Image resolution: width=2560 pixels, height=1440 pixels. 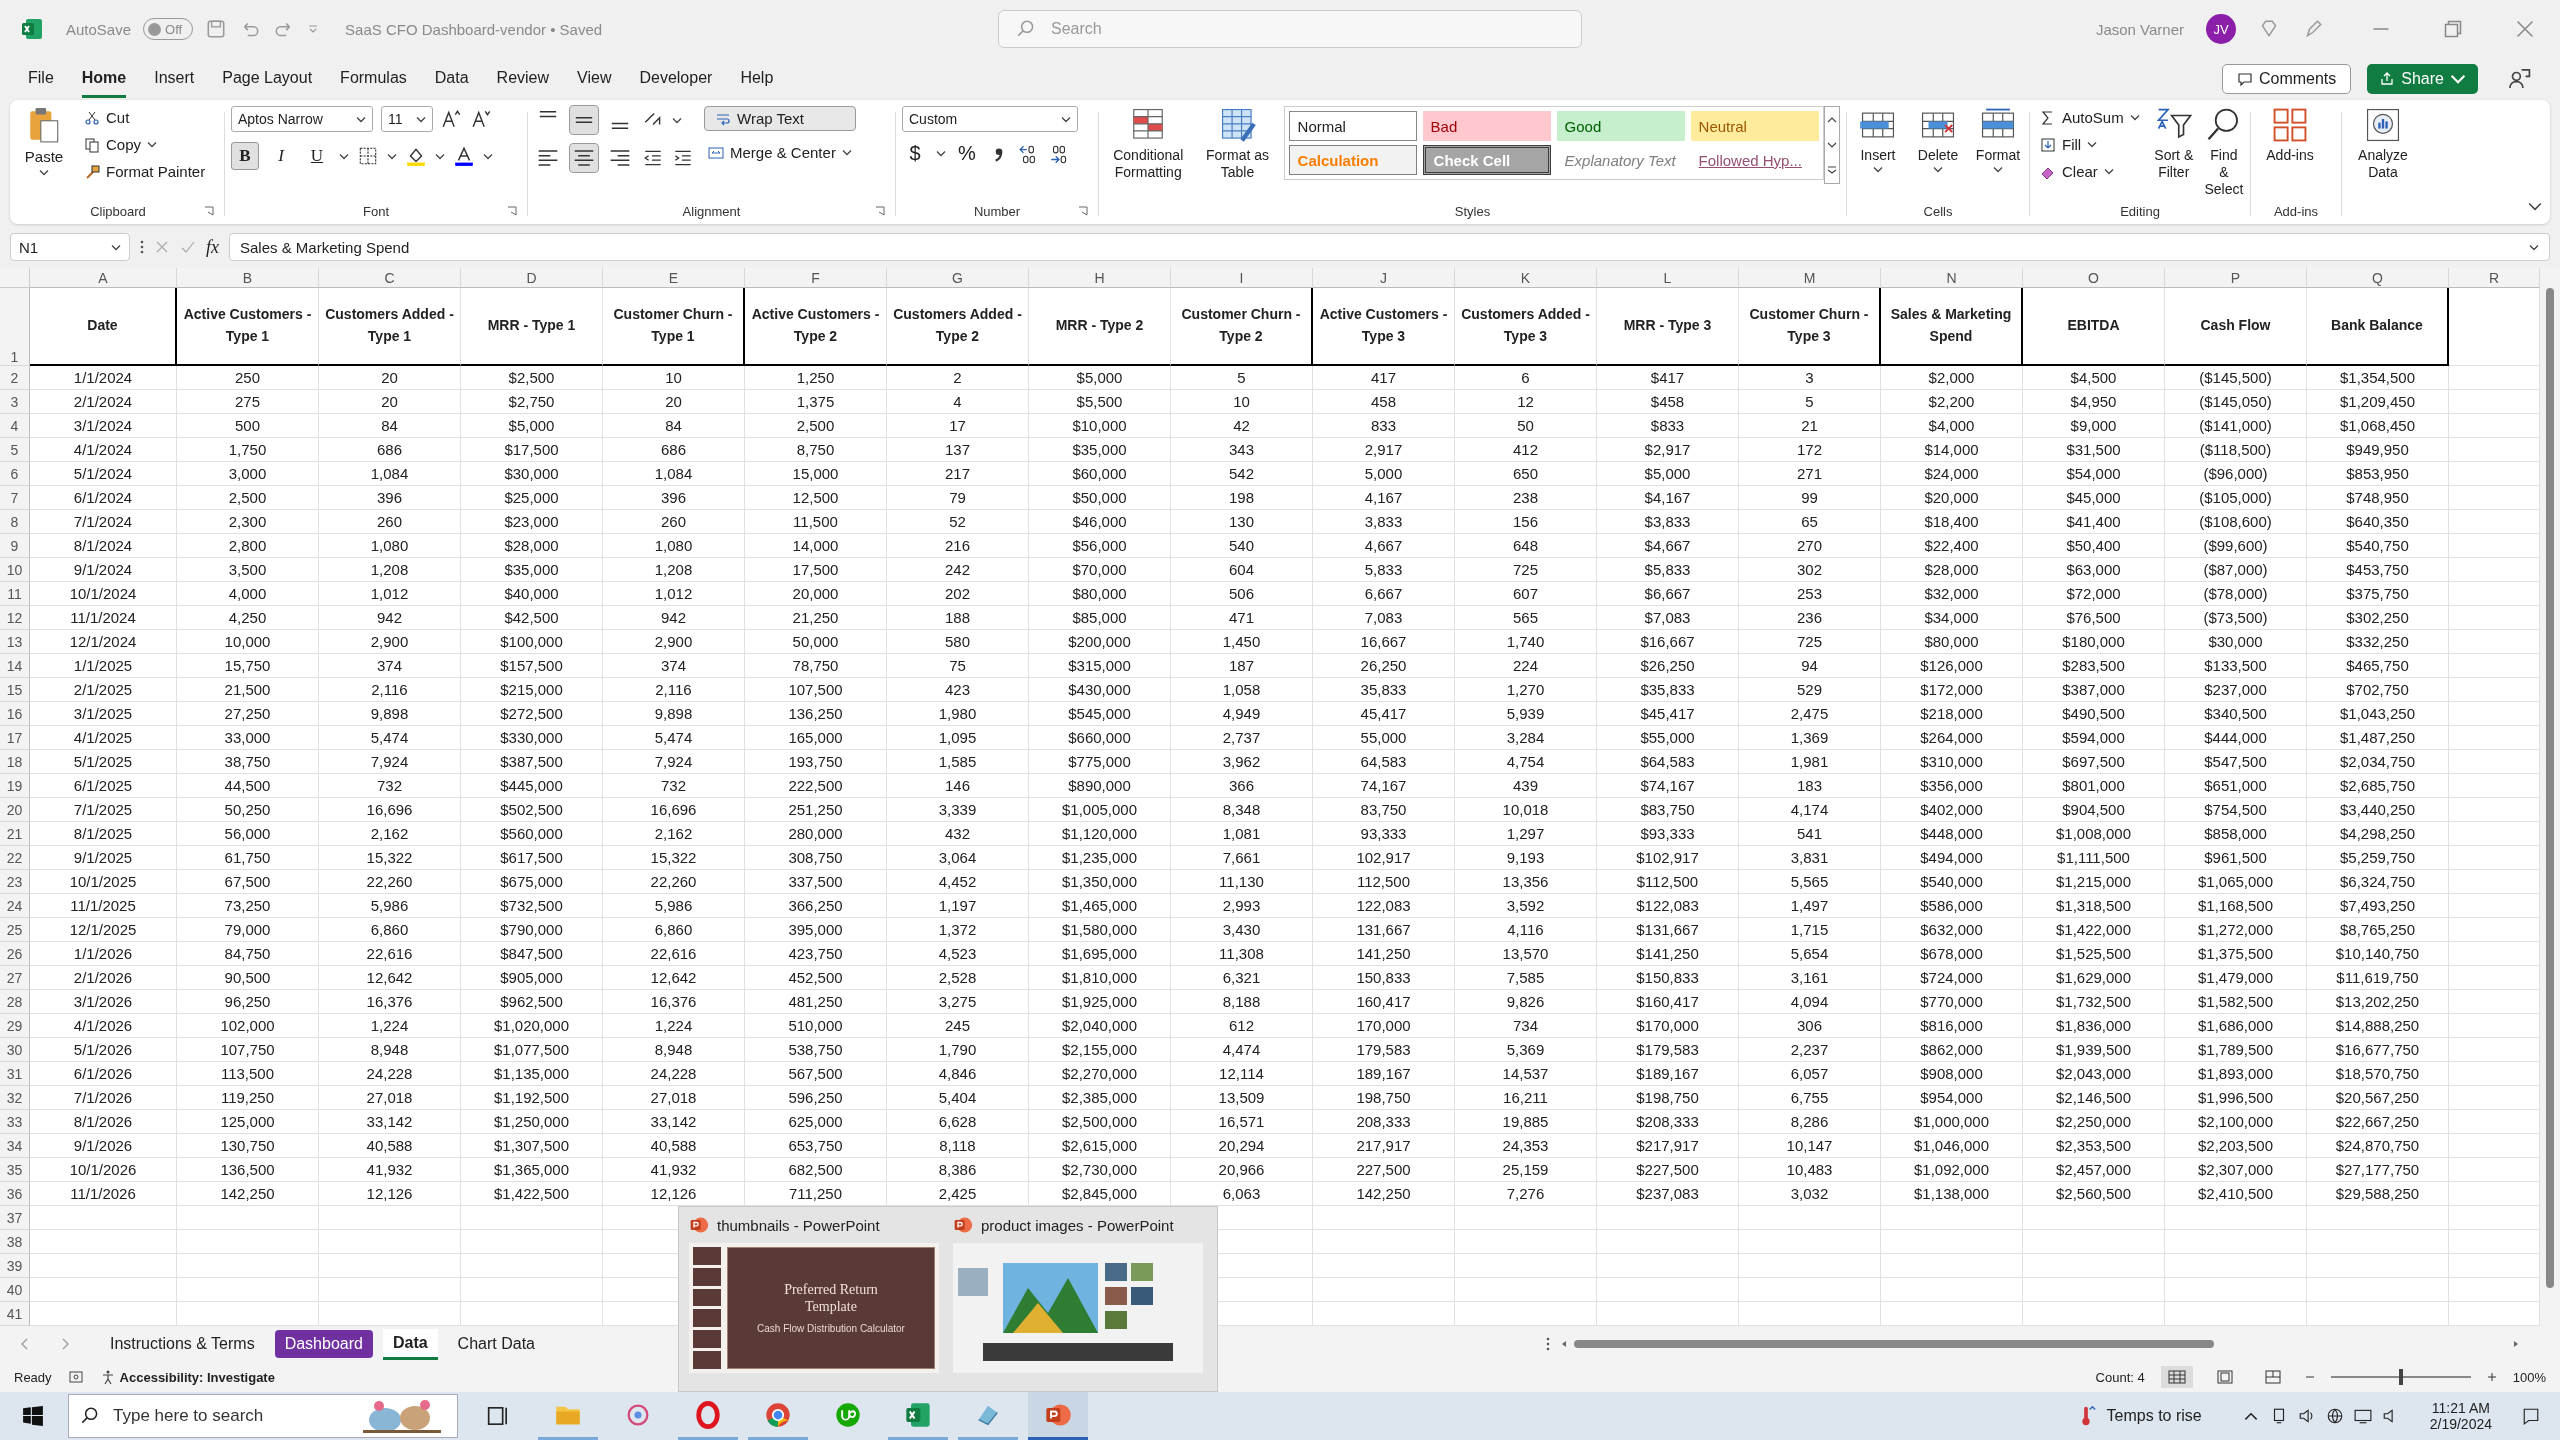 What do you see at coordinates (15, 1194) in the screenshot?
I see `row-number: 36` at bounding box center [15, 1194].